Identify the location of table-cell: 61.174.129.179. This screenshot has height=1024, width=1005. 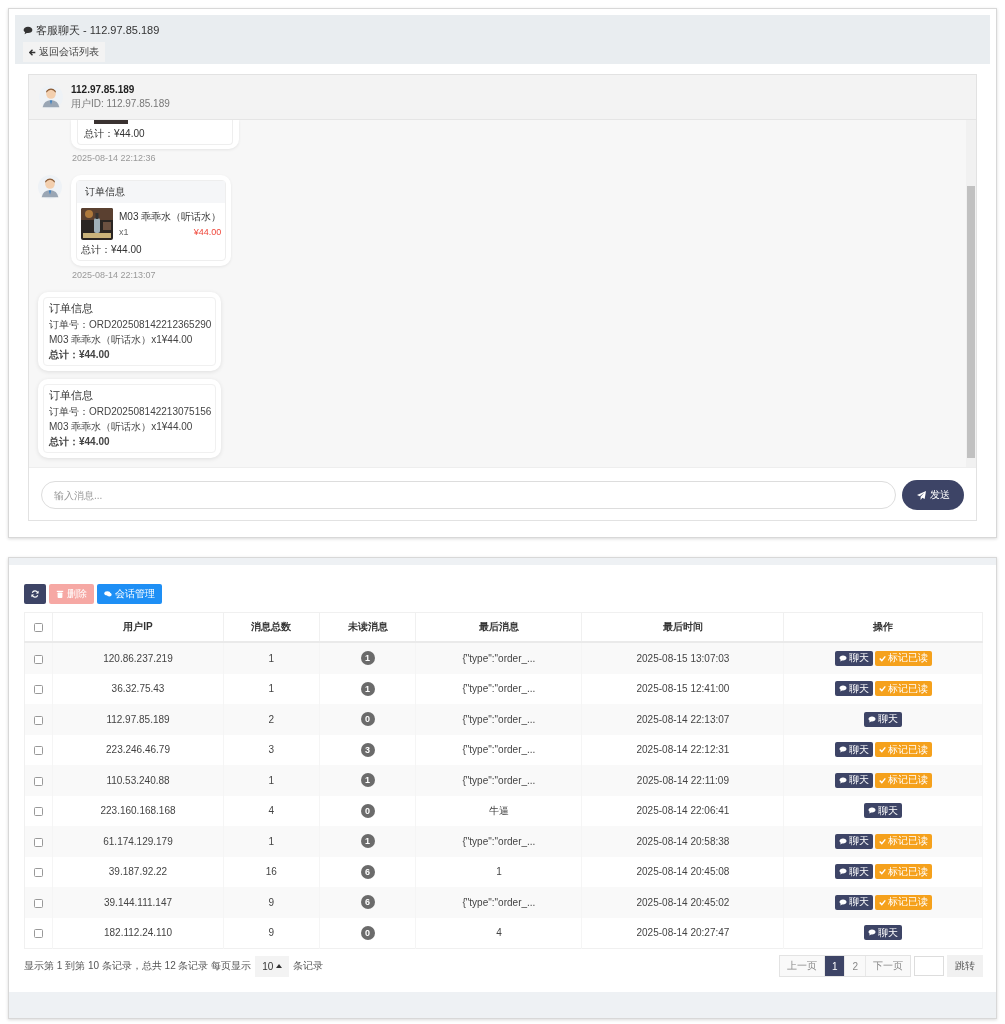
(138, 841).